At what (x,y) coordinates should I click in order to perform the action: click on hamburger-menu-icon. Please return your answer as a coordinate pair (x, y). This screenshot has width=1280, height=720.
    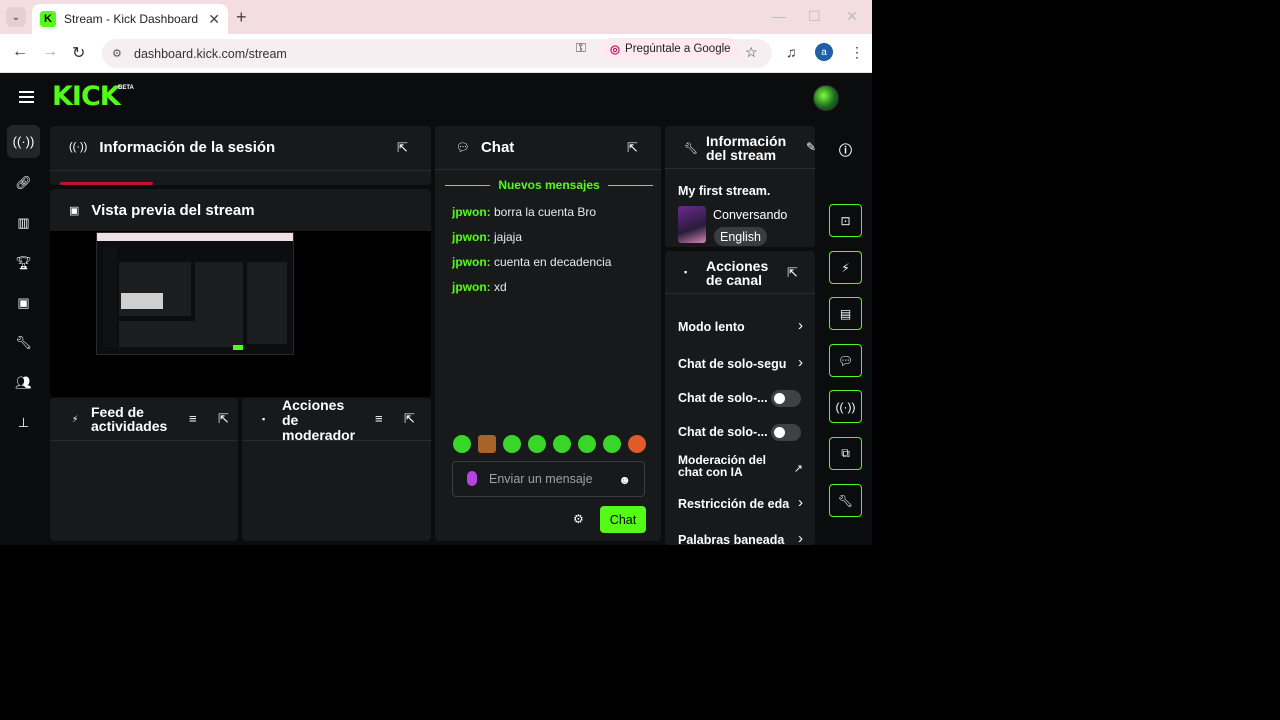
    Looking at the image, I should click on (26, 97).